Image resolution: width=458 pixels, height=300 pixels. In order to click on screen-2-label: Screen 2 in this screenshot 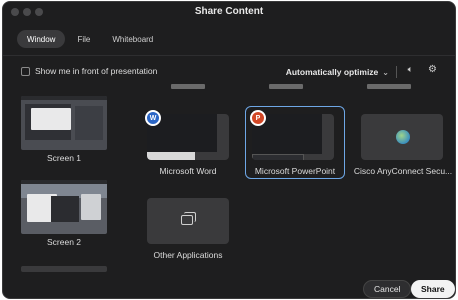, I will do `click(64, 242)`.